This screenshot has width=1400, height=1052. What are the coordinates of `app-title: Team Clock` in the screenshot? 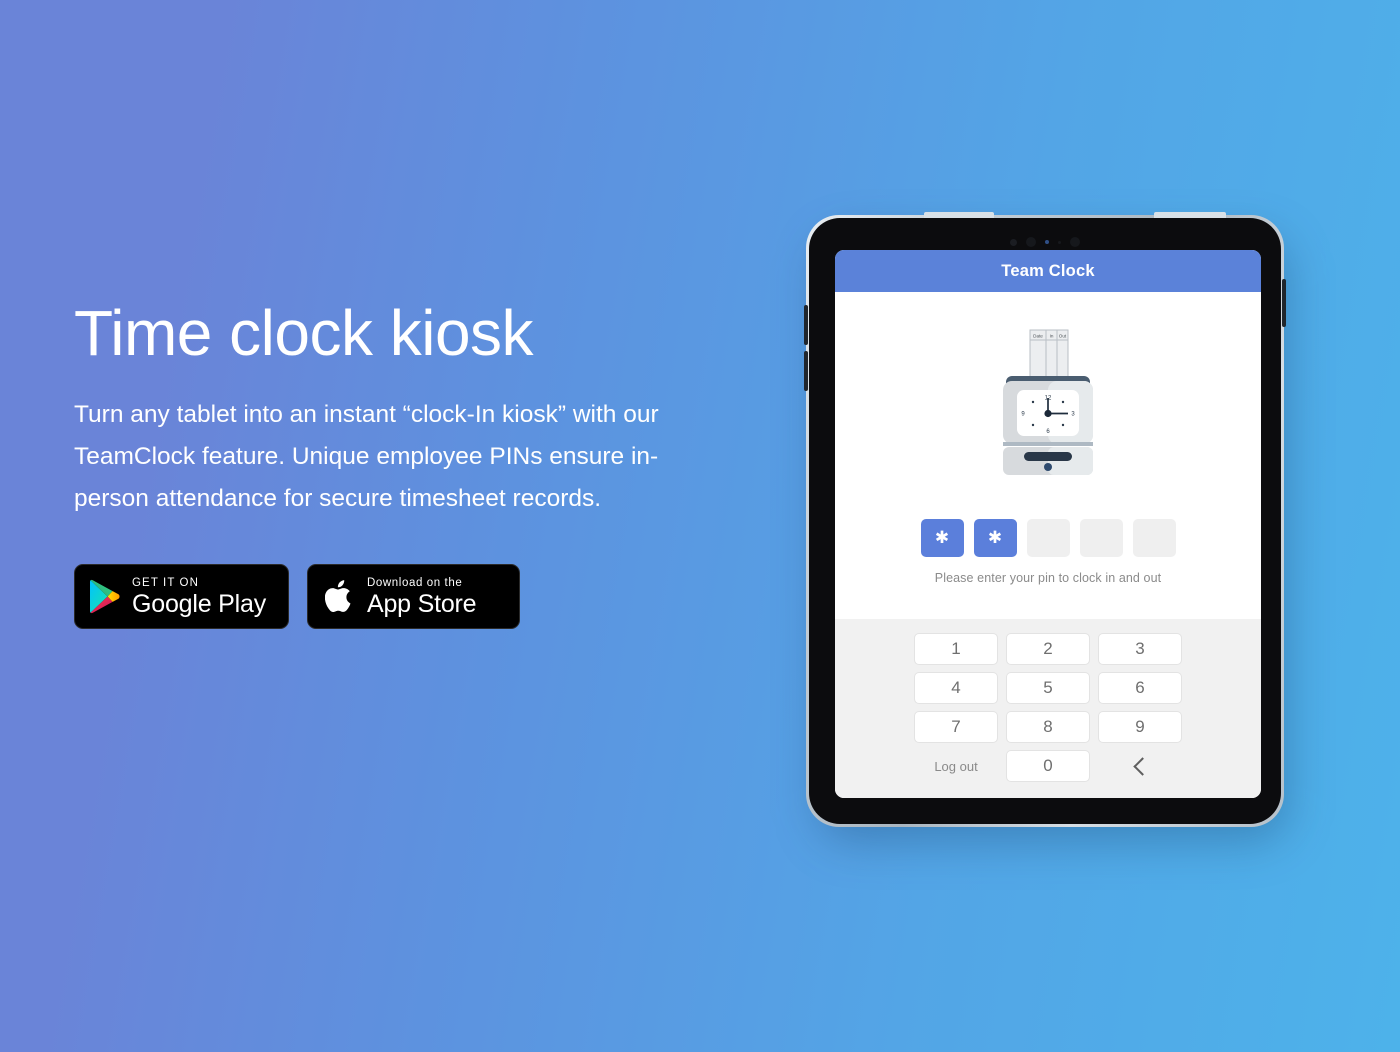 It's located at (1048, 270).